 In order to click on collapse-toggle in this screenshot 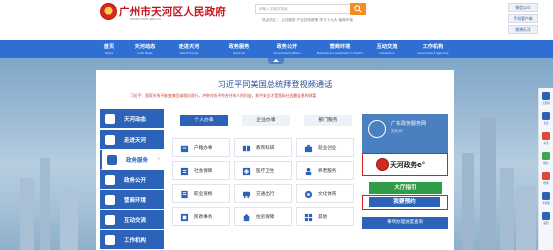, I will do `click(276, 61)`.